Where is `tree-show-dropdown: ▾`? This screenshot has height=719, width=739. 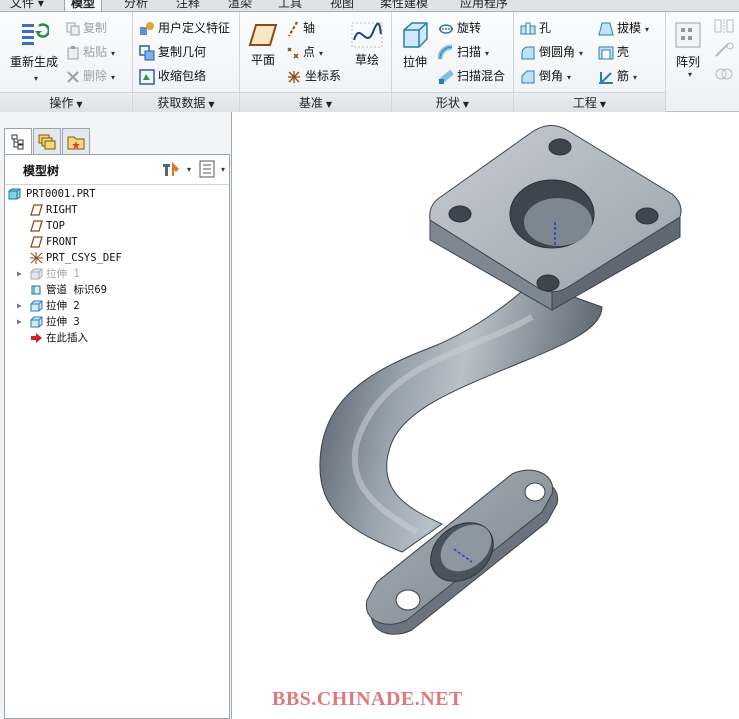
tree-show-dropdown: ▾ is located at coordinates (223, 169).